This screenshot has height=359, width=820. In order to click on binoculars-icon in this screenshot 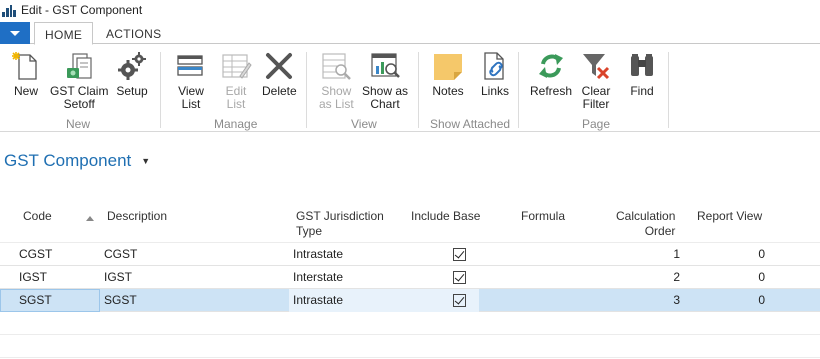, I will do `click(642, 66)`.